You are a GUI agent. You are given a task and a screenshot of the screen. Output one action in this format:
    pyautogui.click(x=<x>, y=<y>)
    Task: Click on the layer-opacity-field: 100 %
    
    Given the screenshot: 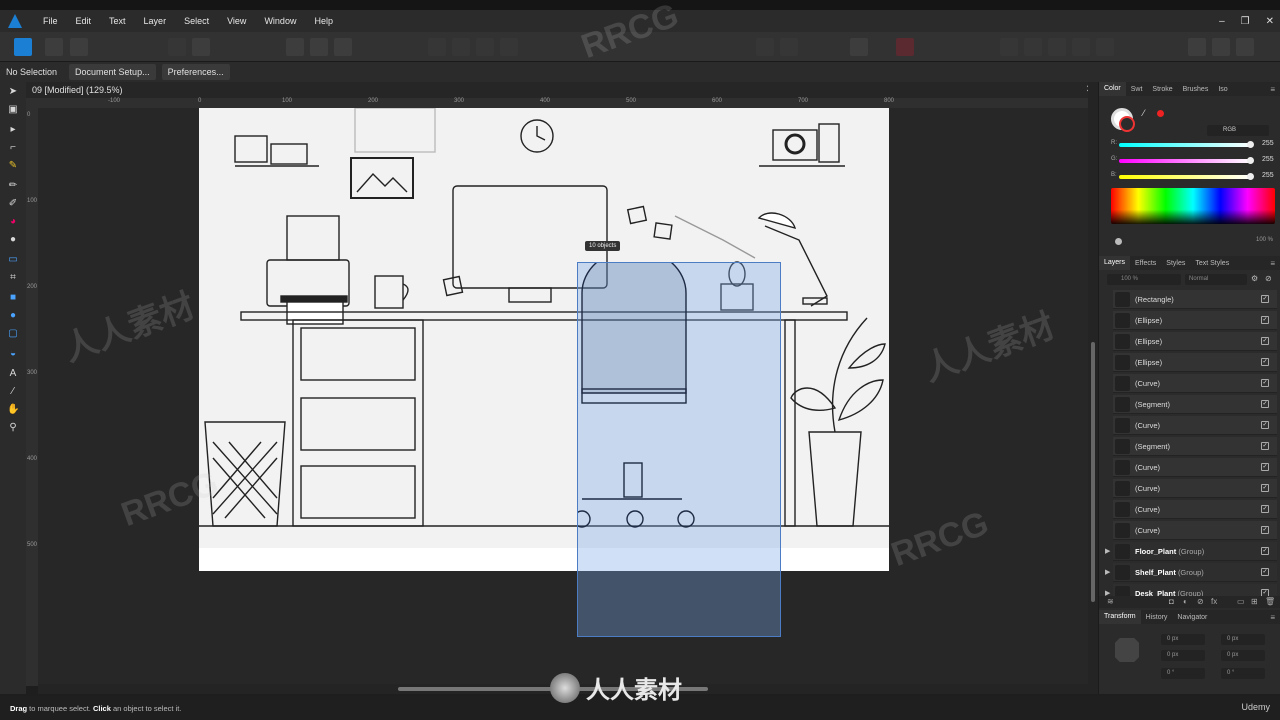 What is the action you would take?
    pyautogui.click(x=1144, y=279)
    